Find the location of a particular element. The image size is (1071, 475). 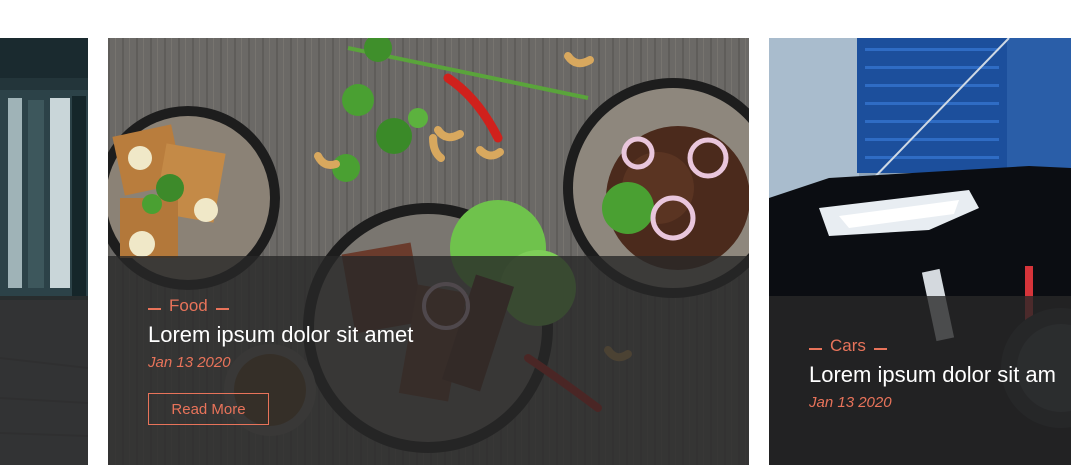

category-label: Cars is located at coordinates (848, 346).